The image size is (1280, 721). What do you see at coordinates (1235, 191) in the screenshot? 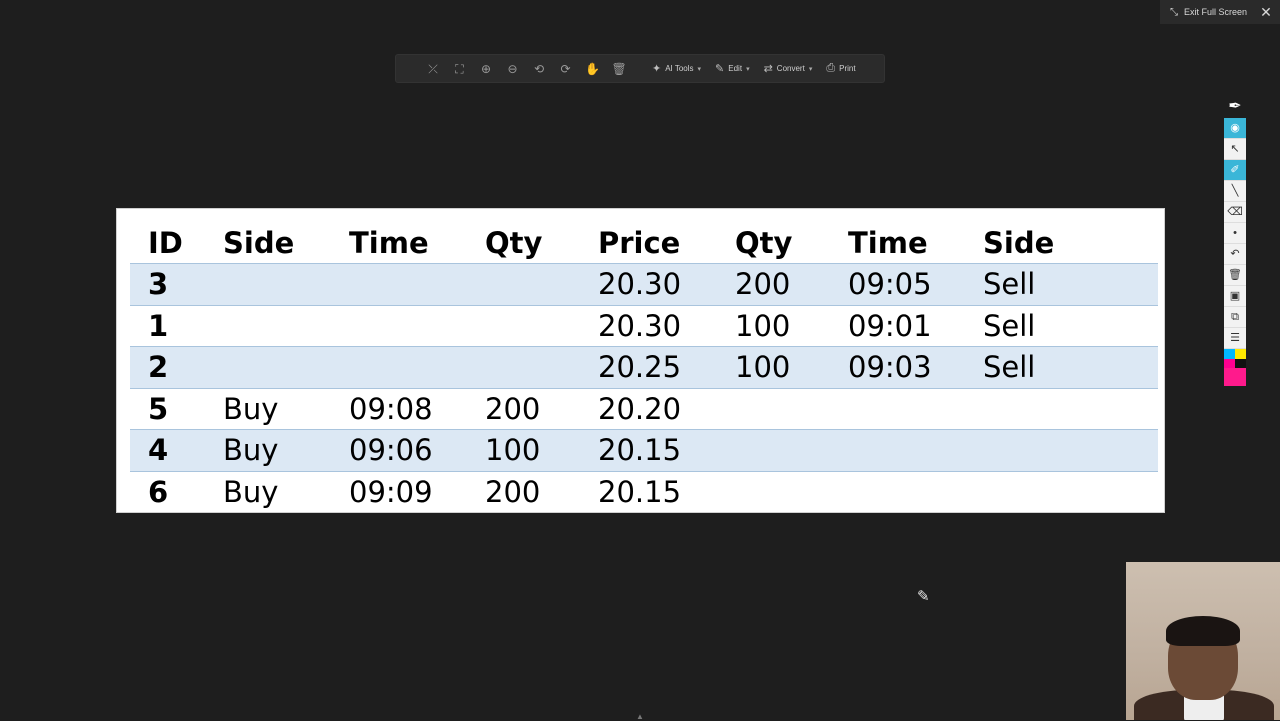
I see `line-icon: ╲` at bounding box center [1235, 191].